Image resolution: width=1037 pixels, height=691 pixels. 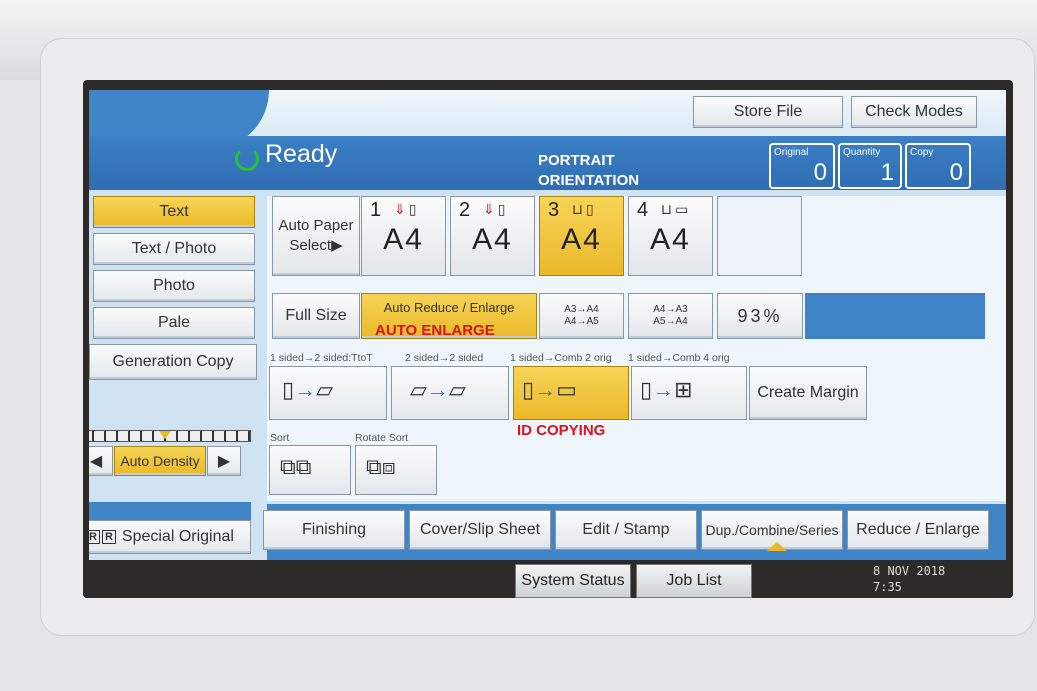 I want to click on auto-paper-label-1: Auto Paper, so click(x=316, y=225).